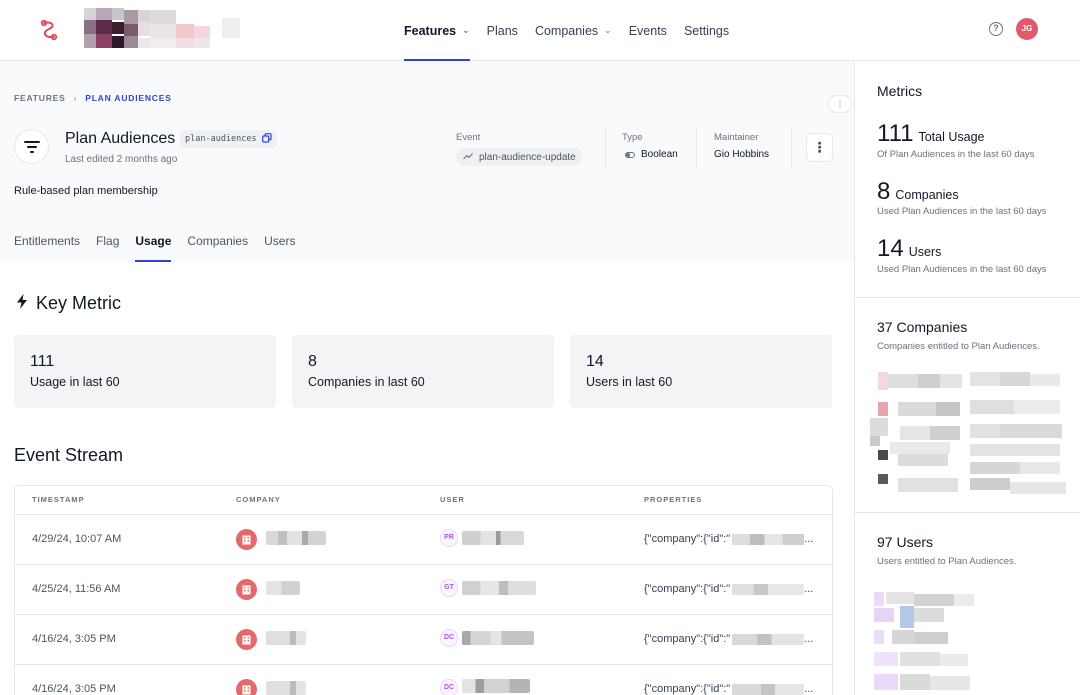 The height and width of the screenshot is (695, 1080). Describe the element at coordinates (437, 30) in the screenshot. I see `nav-features: Features ⌄` at that location.